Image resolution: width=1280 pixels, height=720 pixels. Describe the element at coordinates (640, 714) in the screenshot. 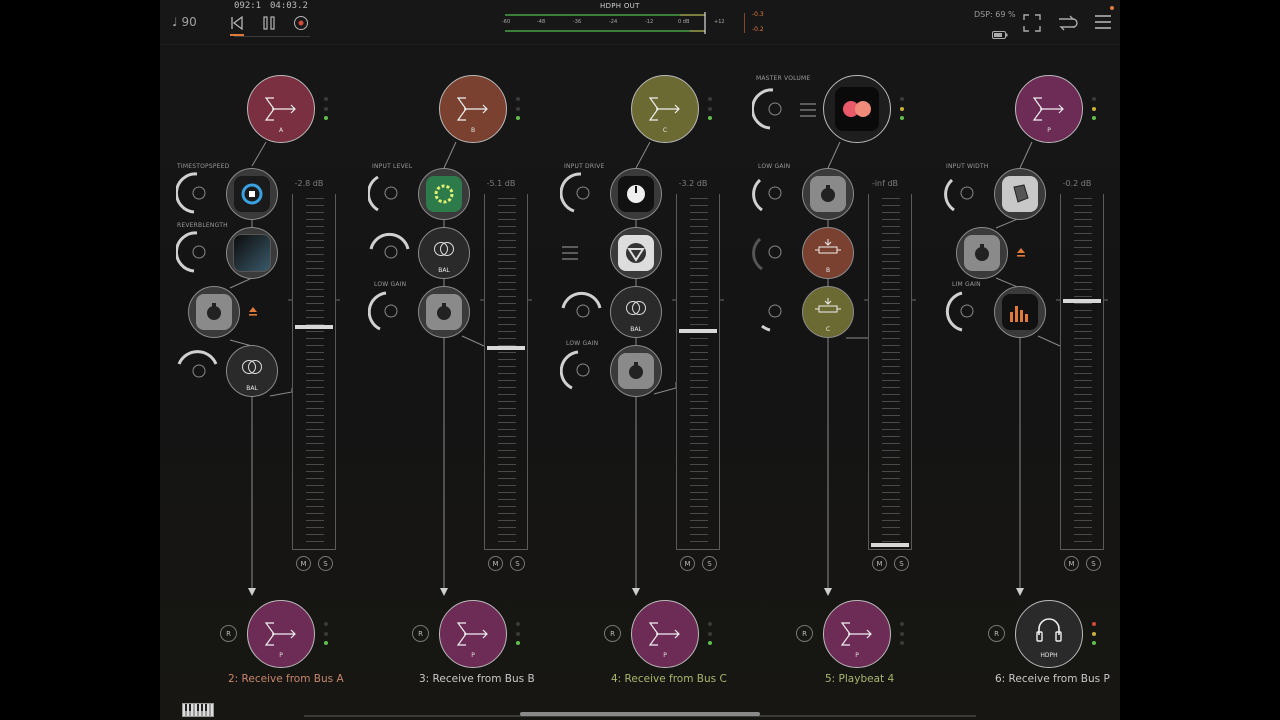

I see `home-indicator` at that location.